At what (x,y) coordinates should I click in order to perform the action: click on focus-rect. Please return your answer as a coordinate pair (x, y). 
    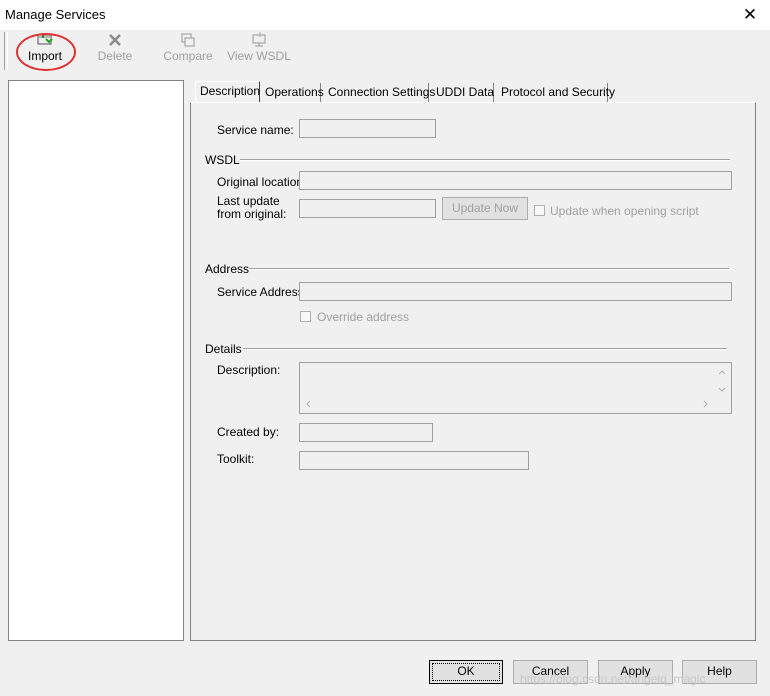
    Looking at the image, I should click on (466, 672).